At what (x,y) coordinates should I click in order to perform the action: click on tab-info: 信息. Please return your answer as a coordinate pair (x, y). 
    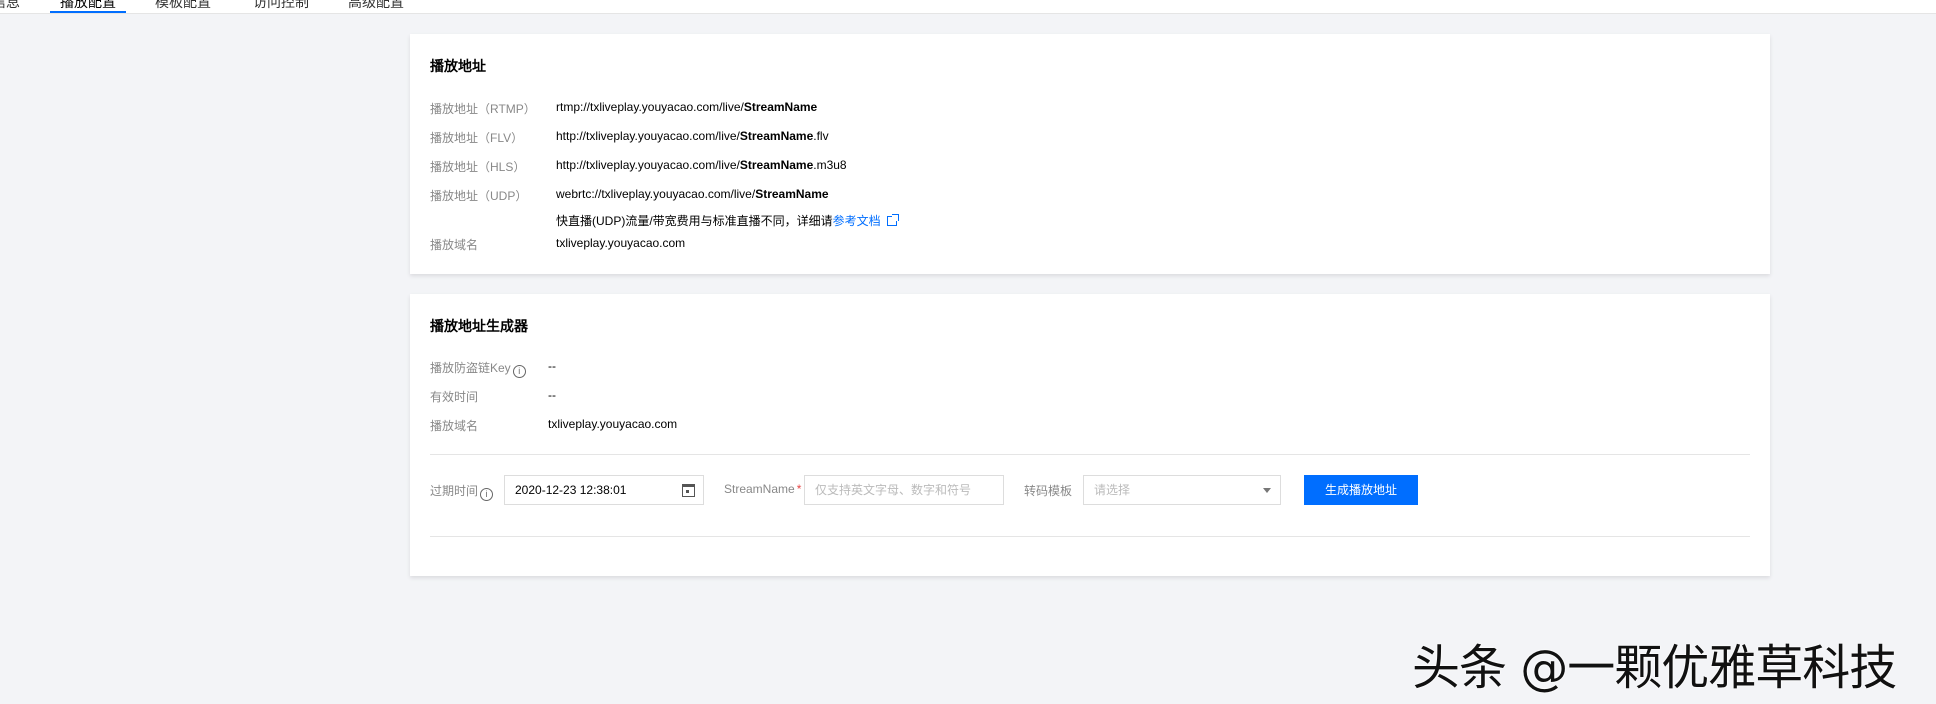
    Looking at the image, I should click on (10, 6).